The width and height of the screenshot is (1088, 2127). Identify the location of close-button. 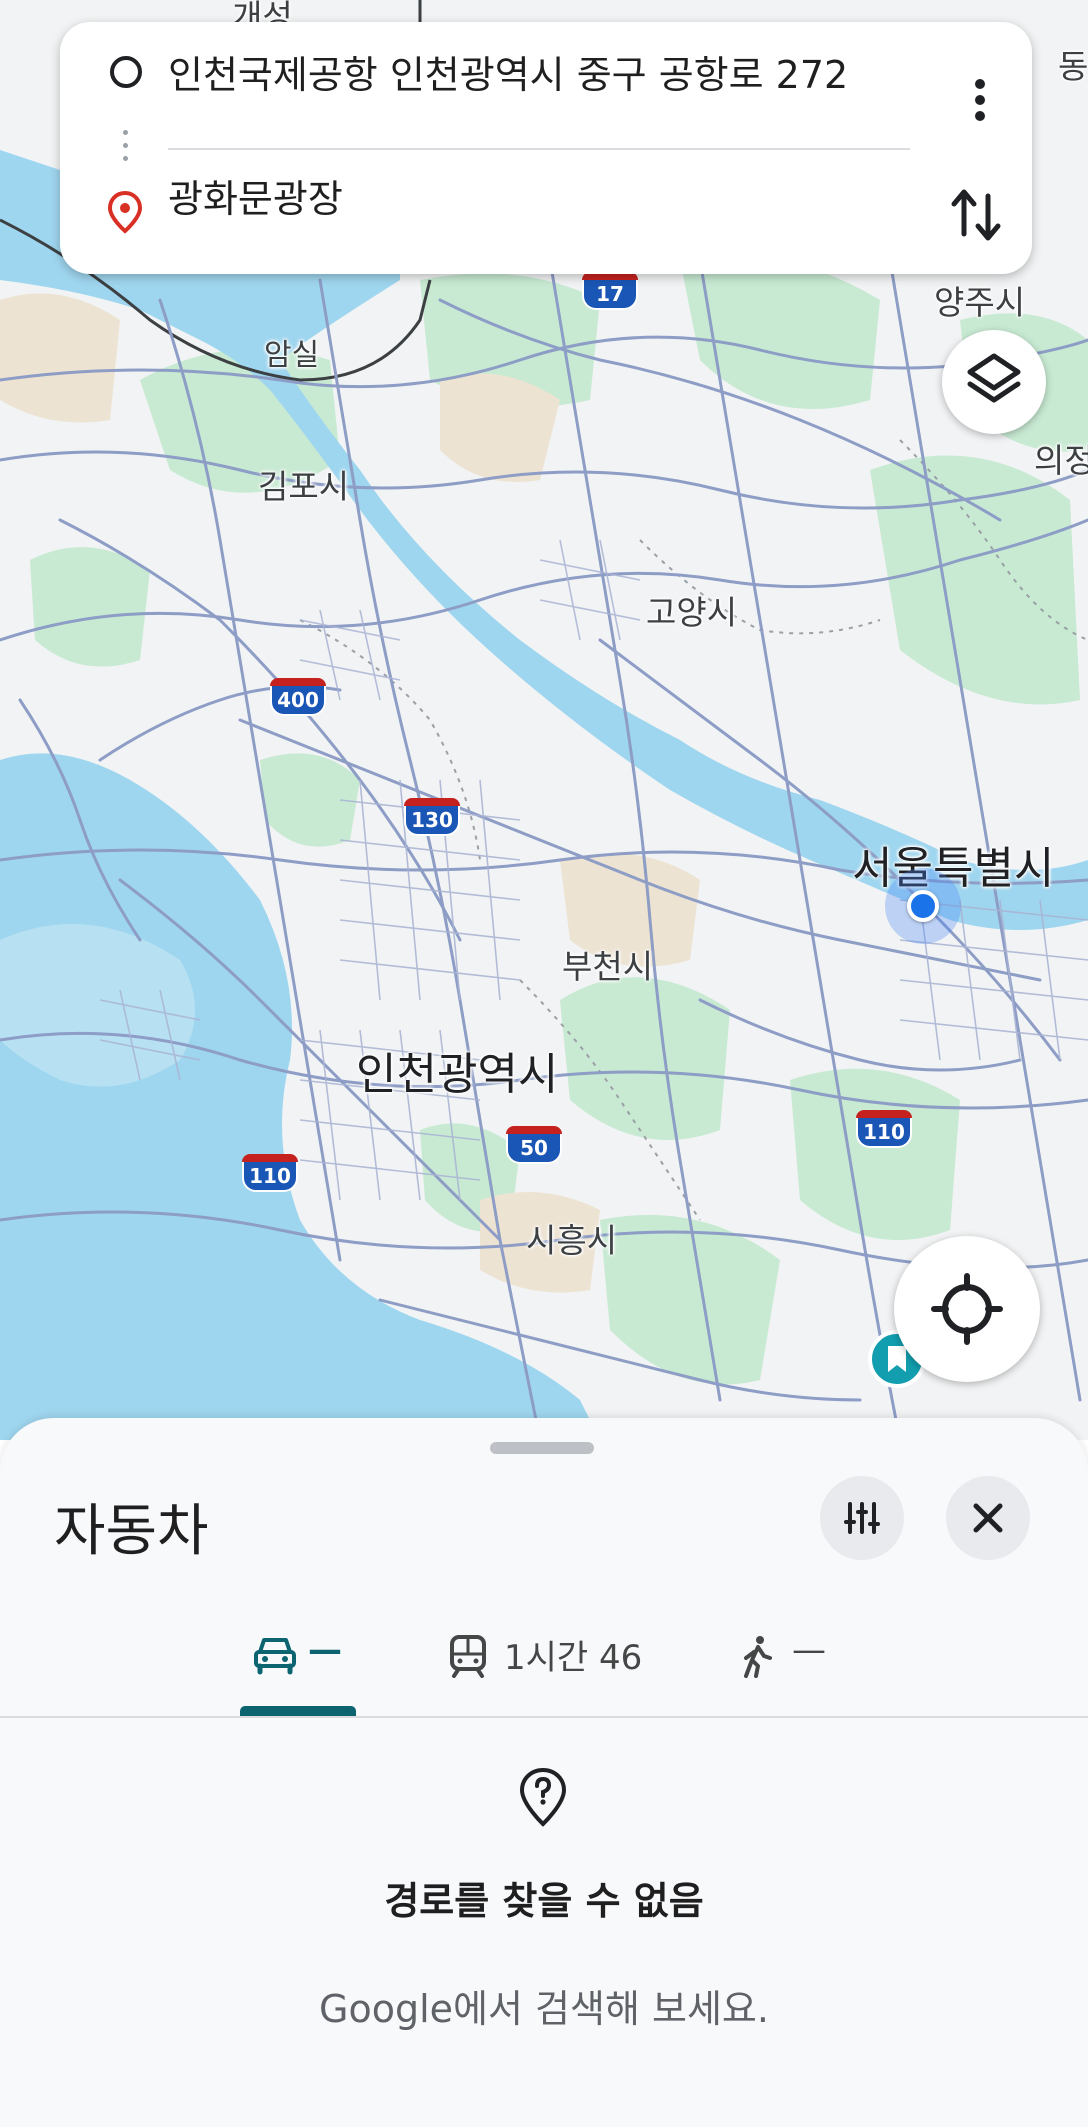
(988, 1518).